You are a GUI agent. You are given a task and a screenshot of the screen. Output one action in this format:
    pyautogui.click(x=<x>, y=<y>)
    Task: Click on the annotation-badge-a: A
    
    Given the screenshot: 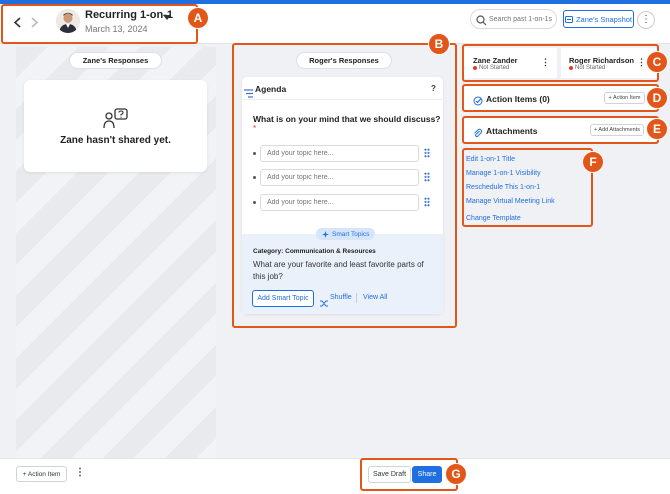 What is the action you would take?
    pyautogui.click(x=198, y=18)
    